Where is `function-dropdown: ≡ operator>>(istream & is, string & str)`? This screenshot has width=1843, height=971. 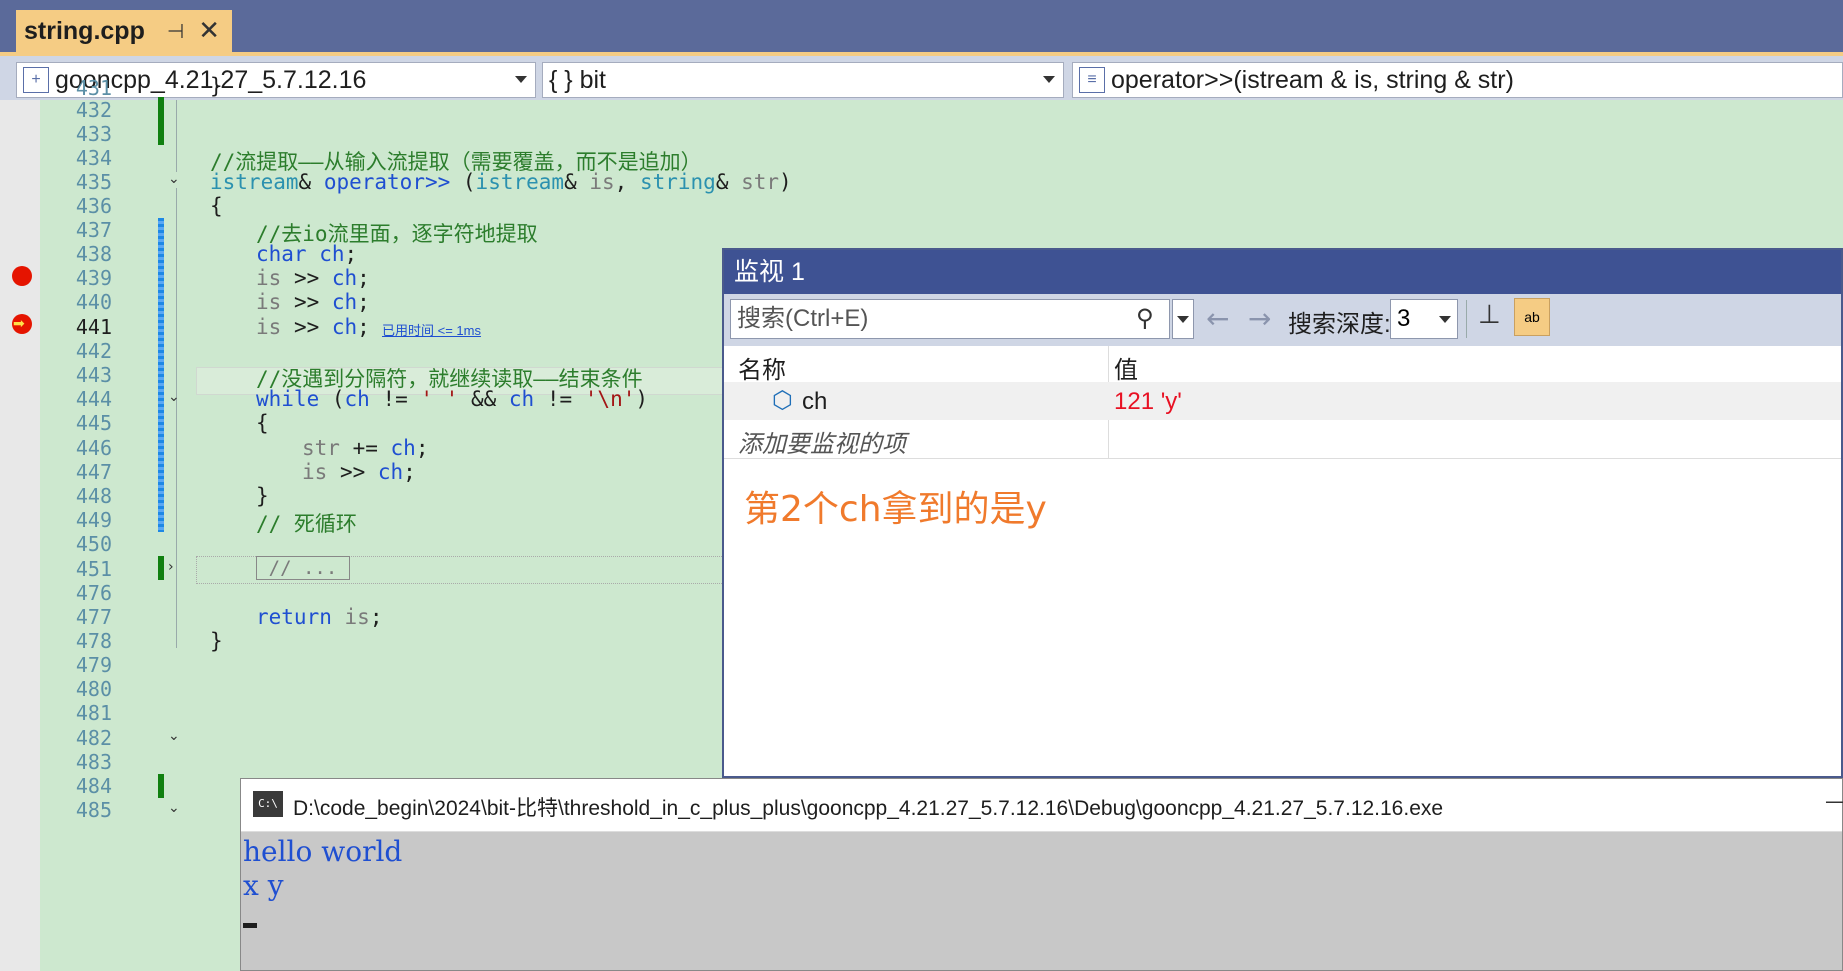 function-dropdown: ≡ operator>>(istream & is, string & str) is located at coordinates (1457, 80).